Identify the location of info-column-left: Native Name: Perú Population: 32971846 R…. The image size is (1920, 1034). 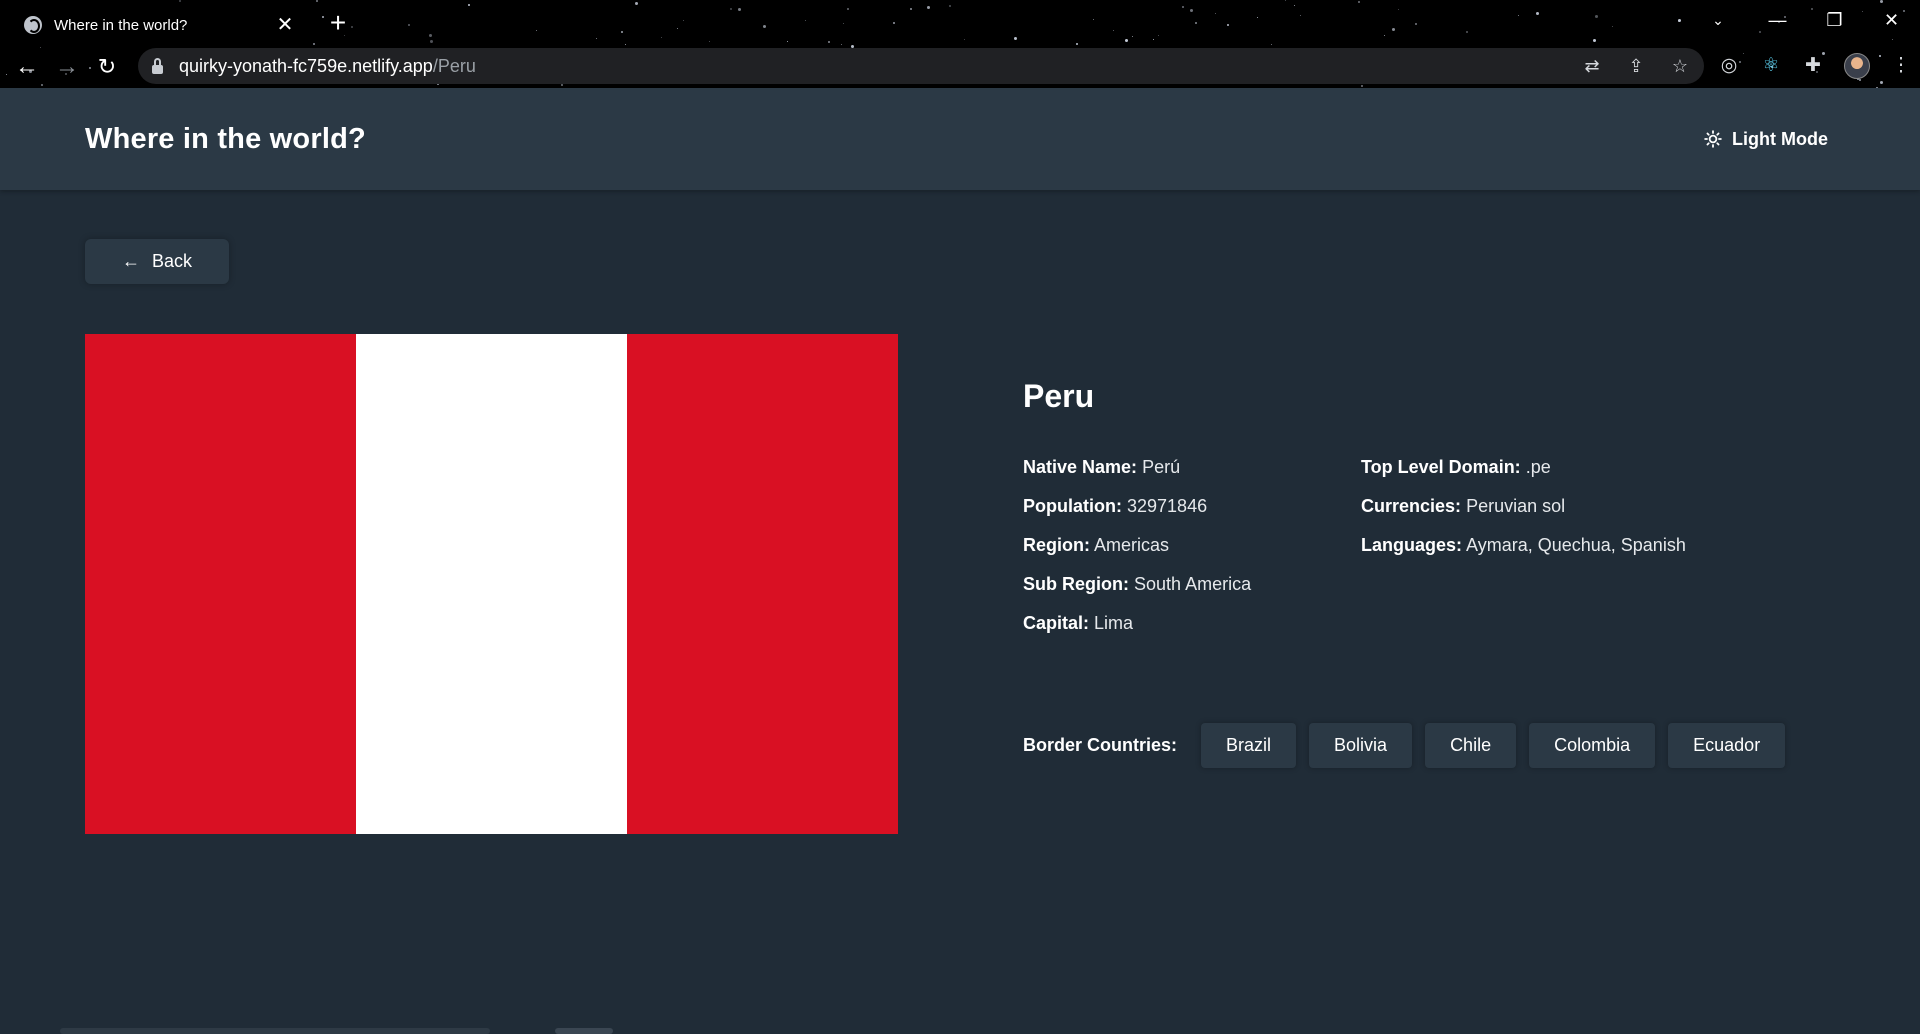
(1192, 553).